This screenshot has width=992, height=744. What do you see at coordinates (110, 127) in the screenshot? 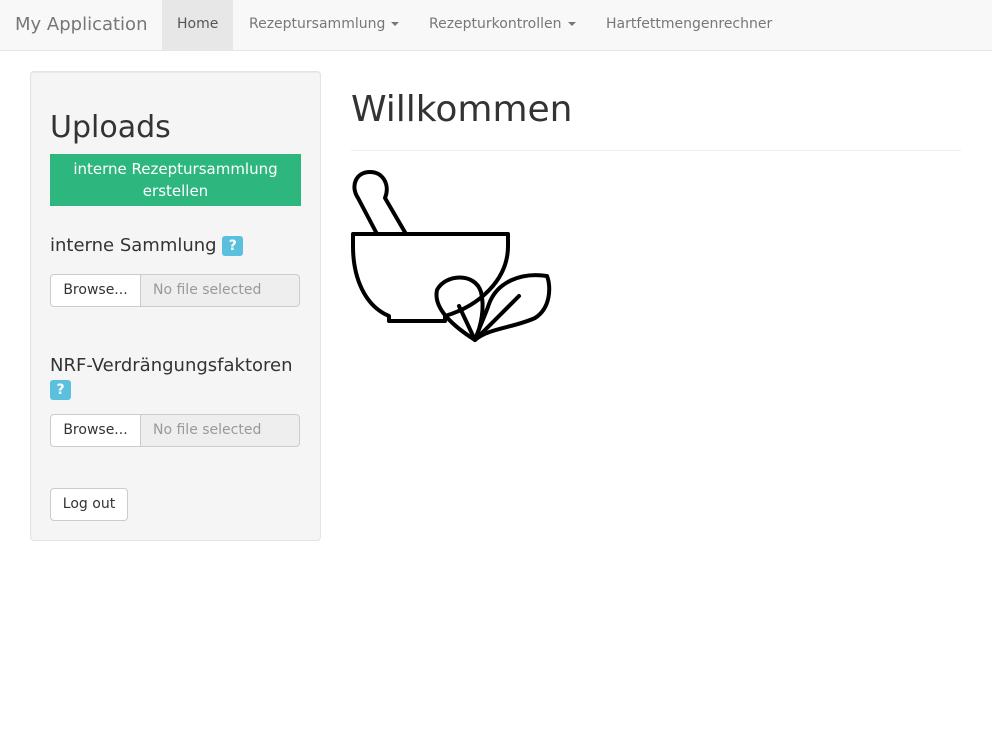
I see `uploads-title: Uploads` at bounding box center [110, 127].